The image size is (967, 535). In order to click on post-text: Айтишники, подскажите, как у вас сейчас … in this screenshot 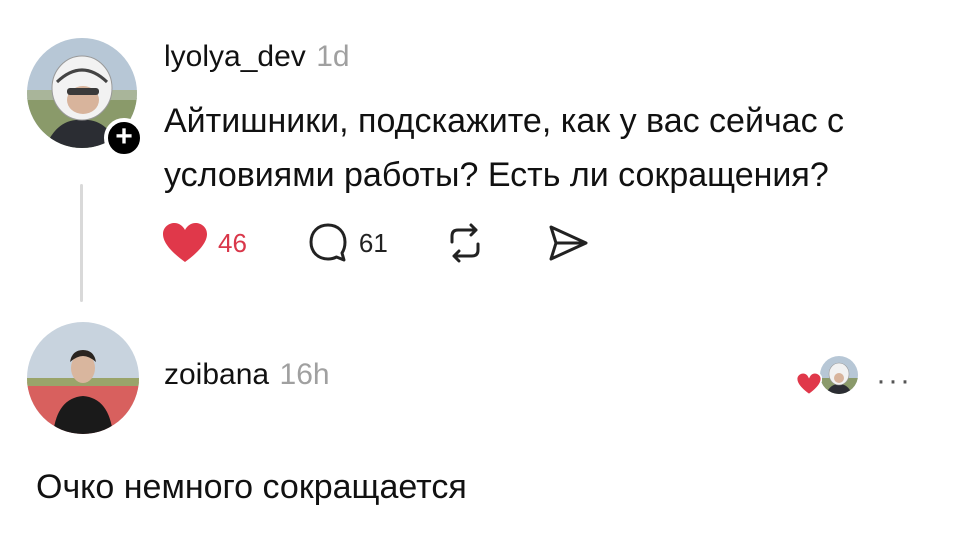, I will do `click(504, 148)`.